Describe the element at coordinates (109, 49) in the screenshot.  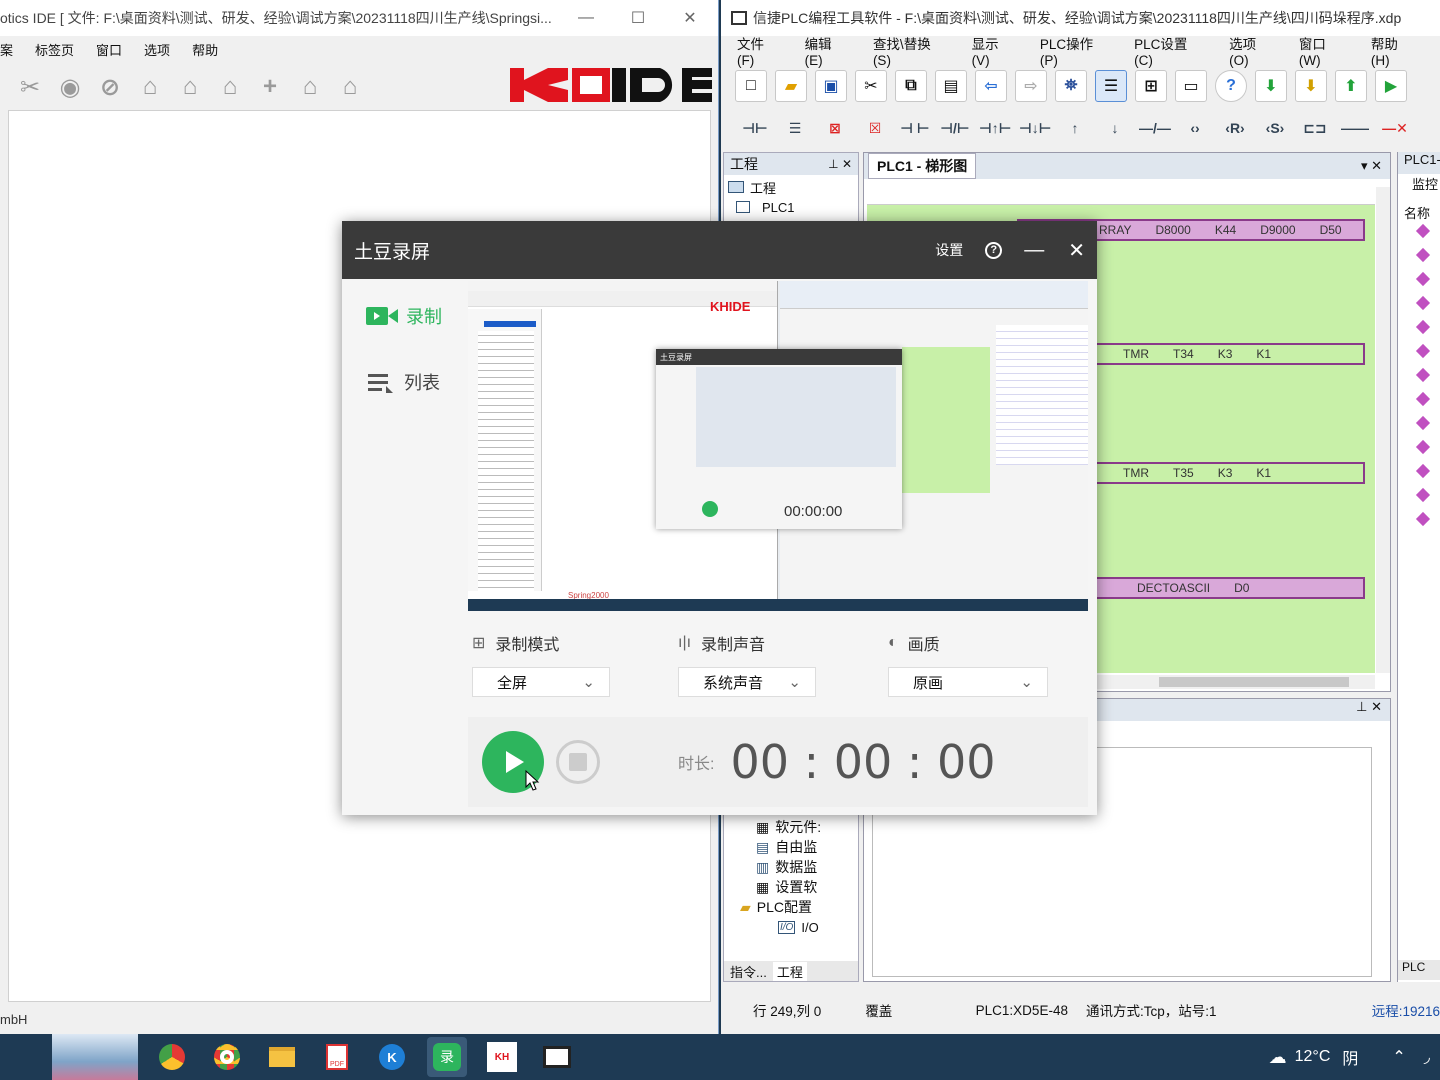
I see `menu-item: 窗口` at that location.